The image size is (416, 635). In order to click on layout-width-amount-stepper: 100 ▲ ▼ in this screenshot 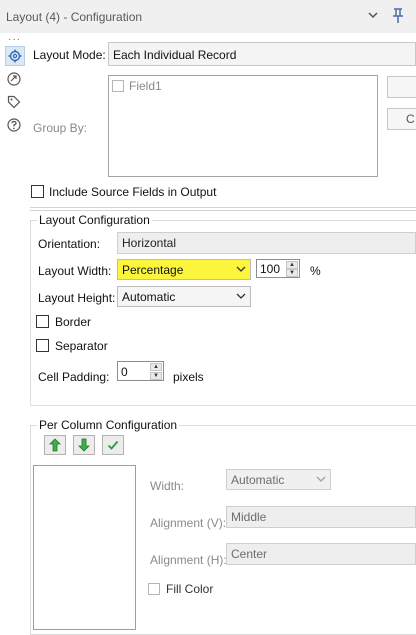, I will do `click(278, 268)`.